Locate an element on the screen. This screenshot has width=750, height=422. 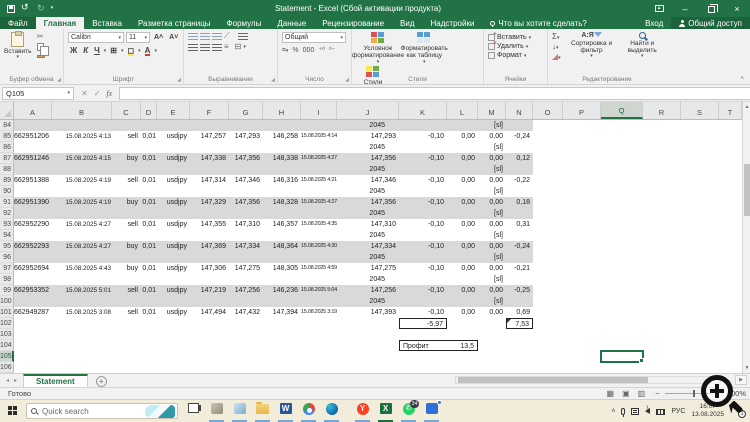
find-select-button: Найти и выделить ▾ is located at coordinates (642, 46).